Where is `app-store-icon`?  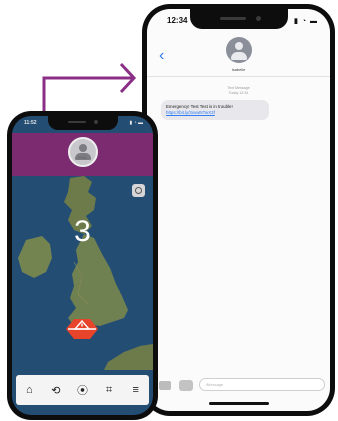 app-store-icon is located at coordinates (186, 385).